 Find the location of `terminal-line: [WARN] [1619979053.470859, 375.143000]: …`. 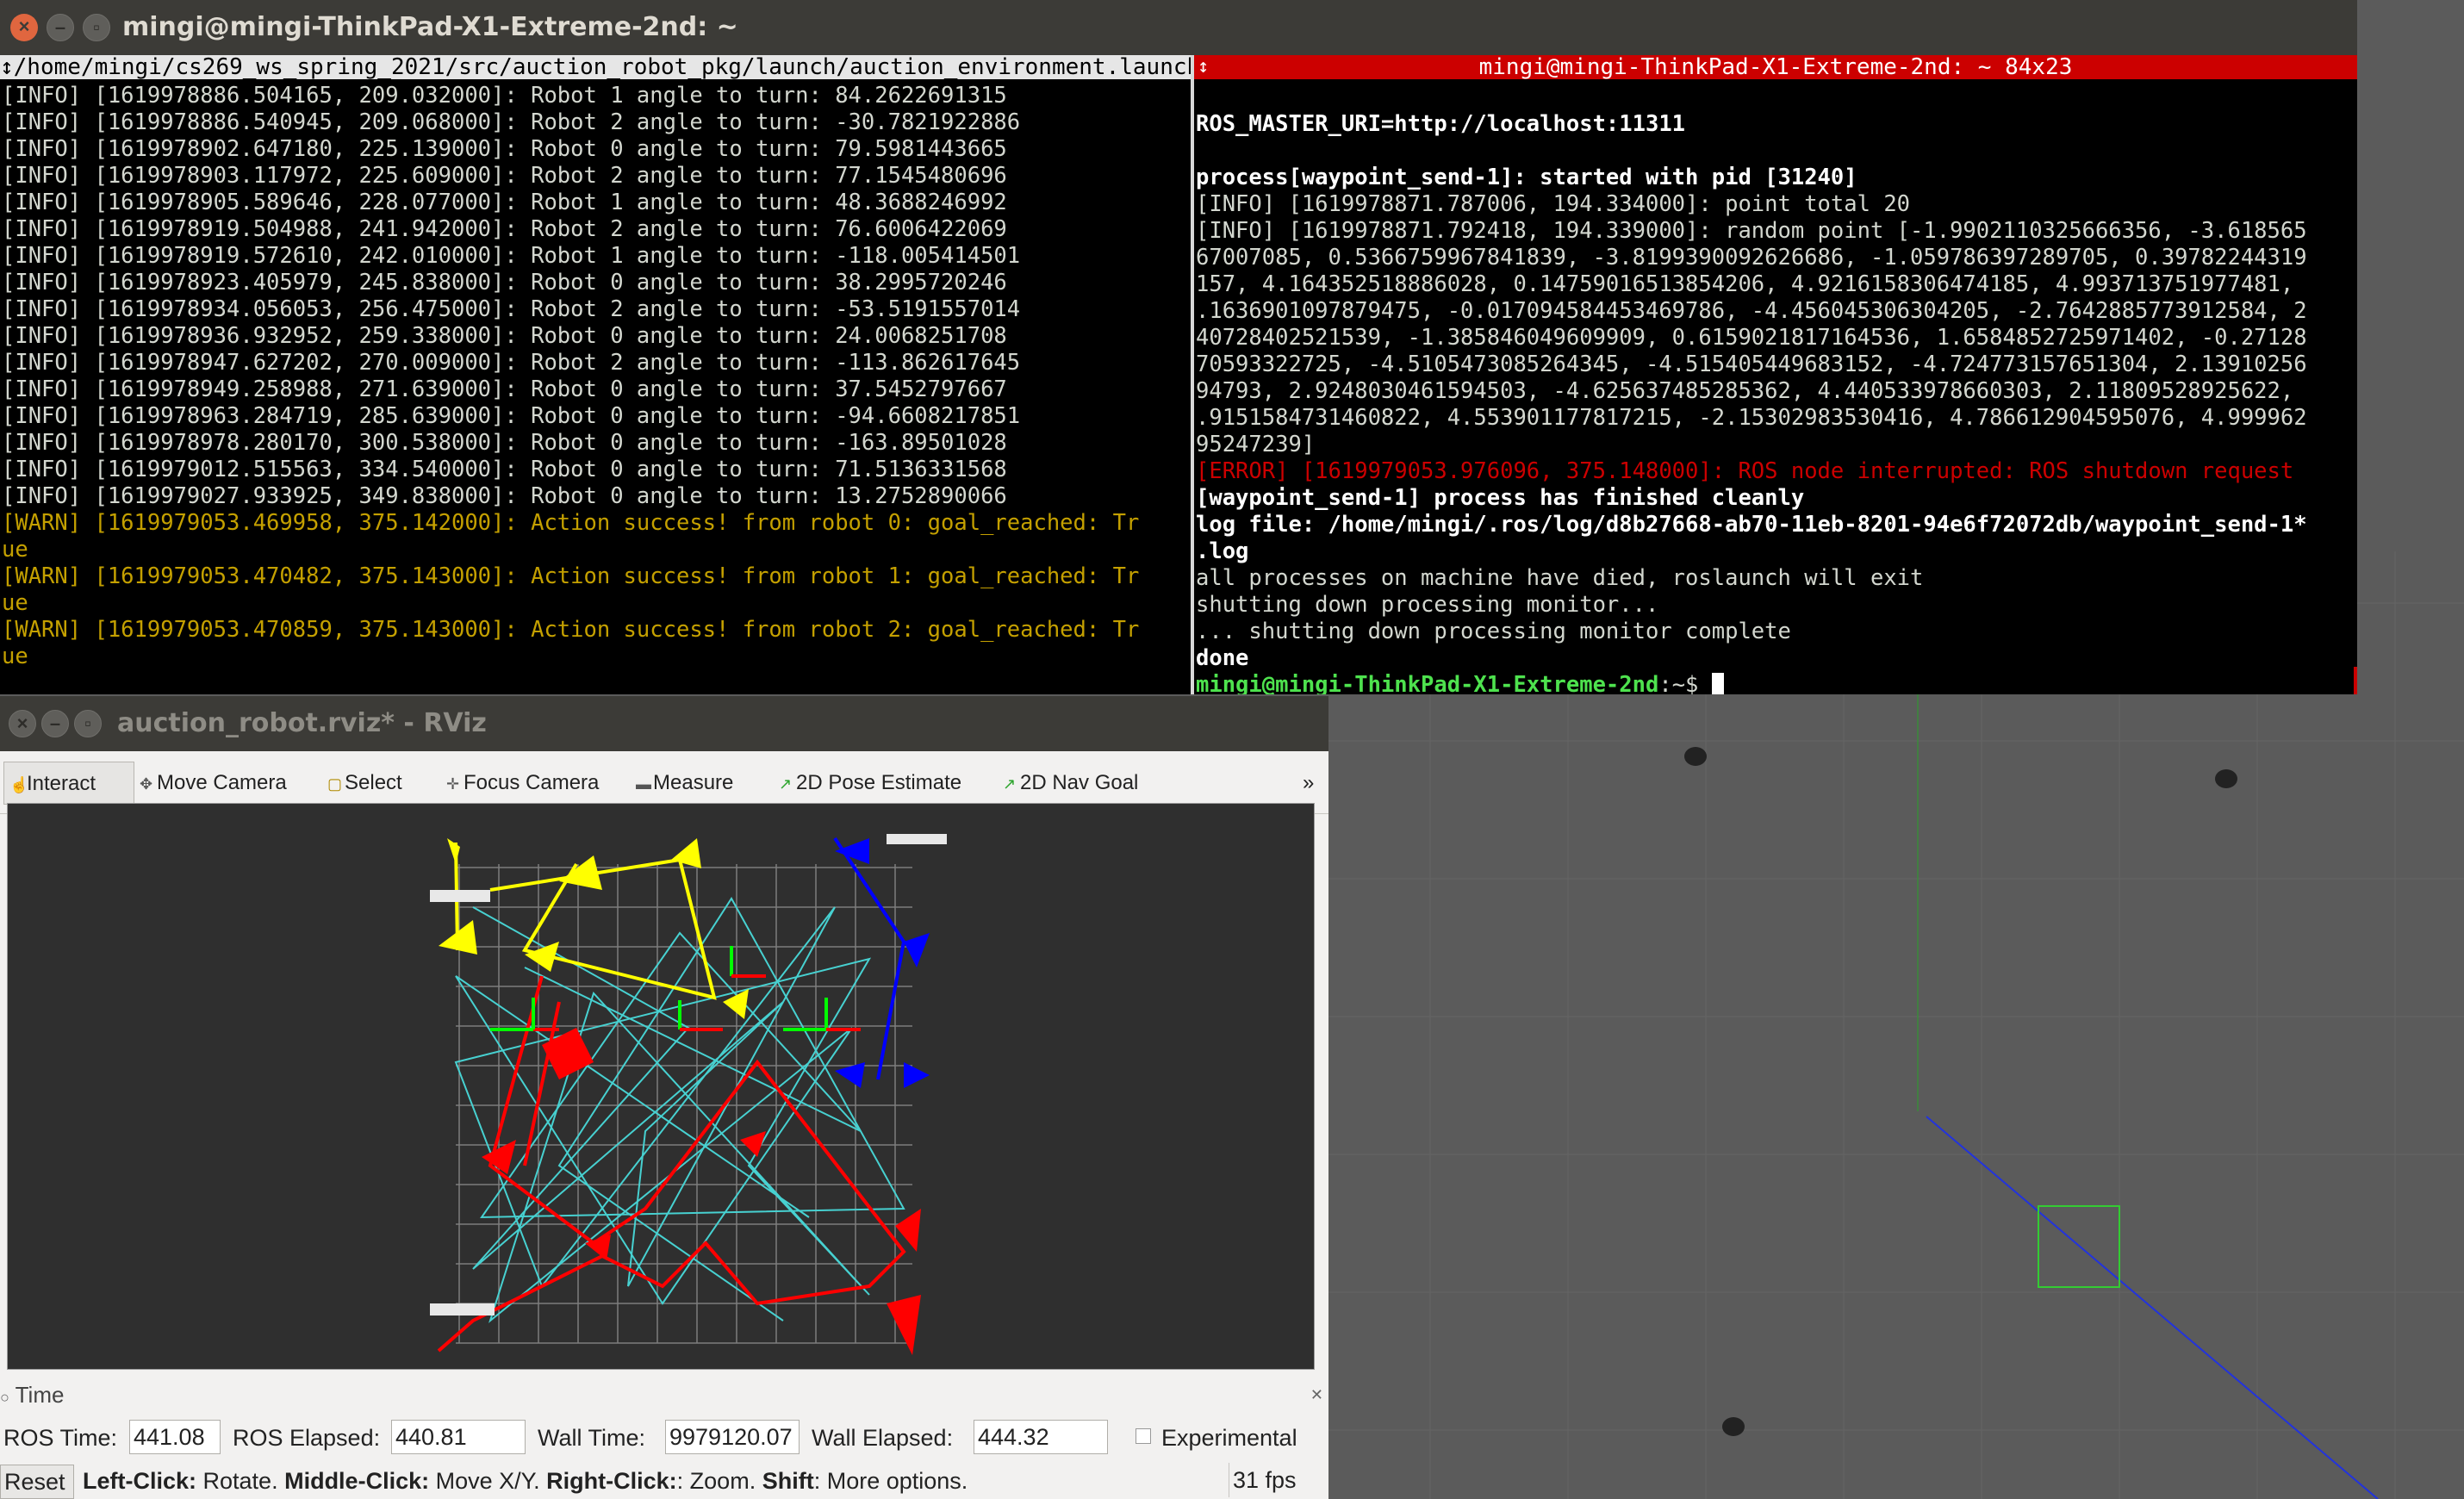

terminal-line: [WARN] [1619979053.470859, 375.143000]: … is located at coordinates (571, 630).